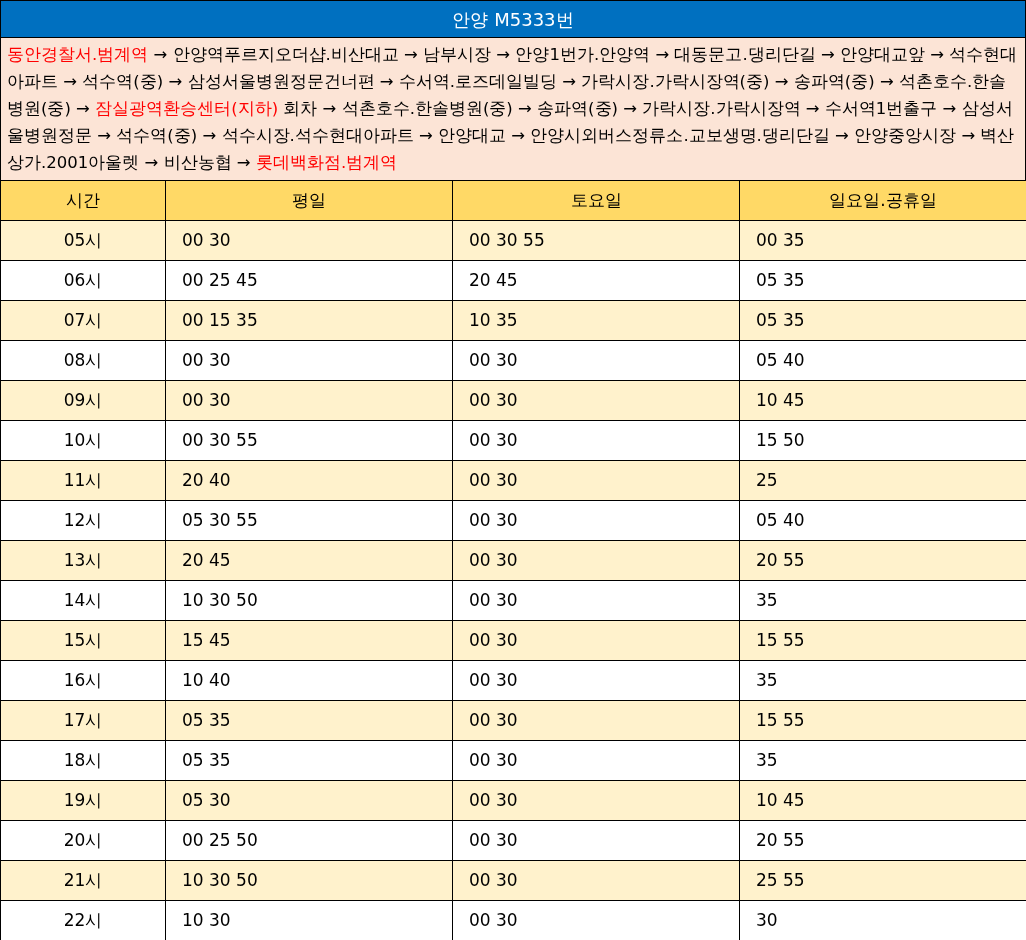  Describe the element at coordinates (83, 240) in the screenshot. I see `hour-cell: 05시` at that location.